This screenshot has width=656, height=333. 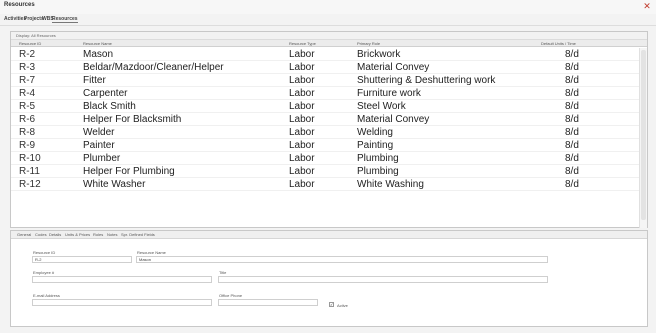 What do you see at coordinates (36, 35) in the screenshot?
I see `group-label: Display: All Resources` at bounding box center [36, 35].